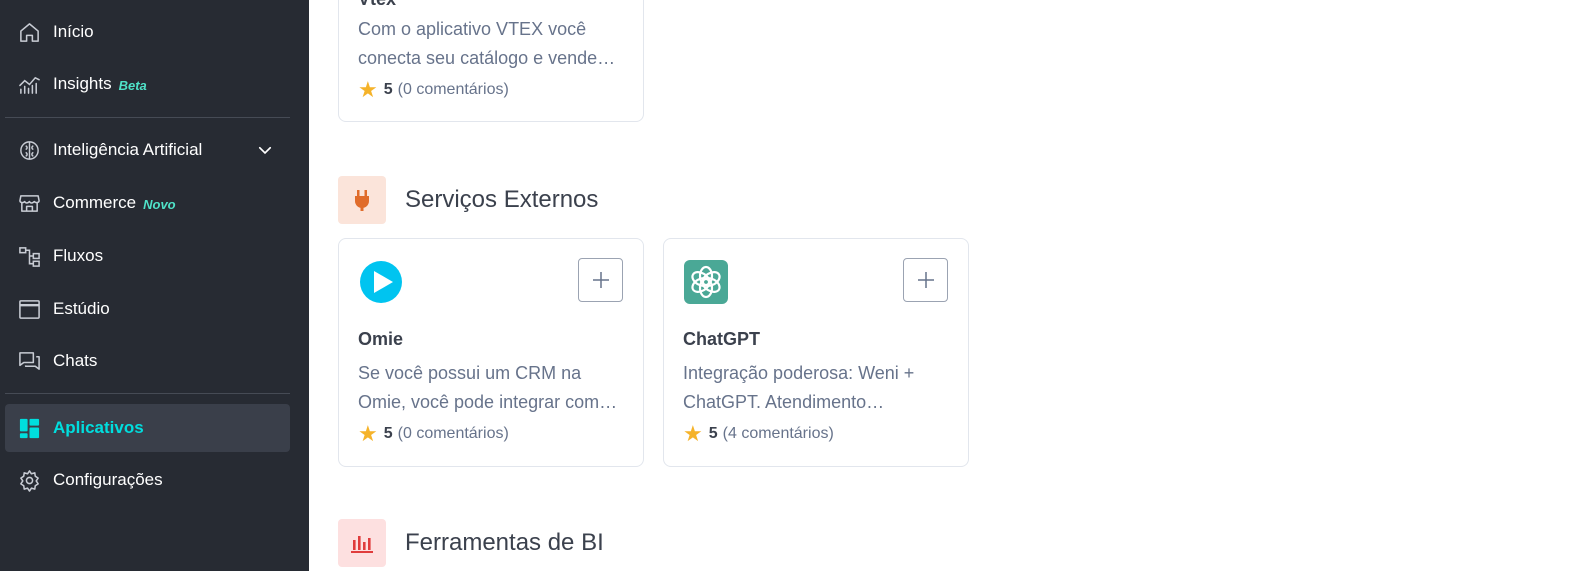  Describe the element at coordinates (95, 202) in the screenshot. I see `sidebar-item-label: Commerce` at that location.